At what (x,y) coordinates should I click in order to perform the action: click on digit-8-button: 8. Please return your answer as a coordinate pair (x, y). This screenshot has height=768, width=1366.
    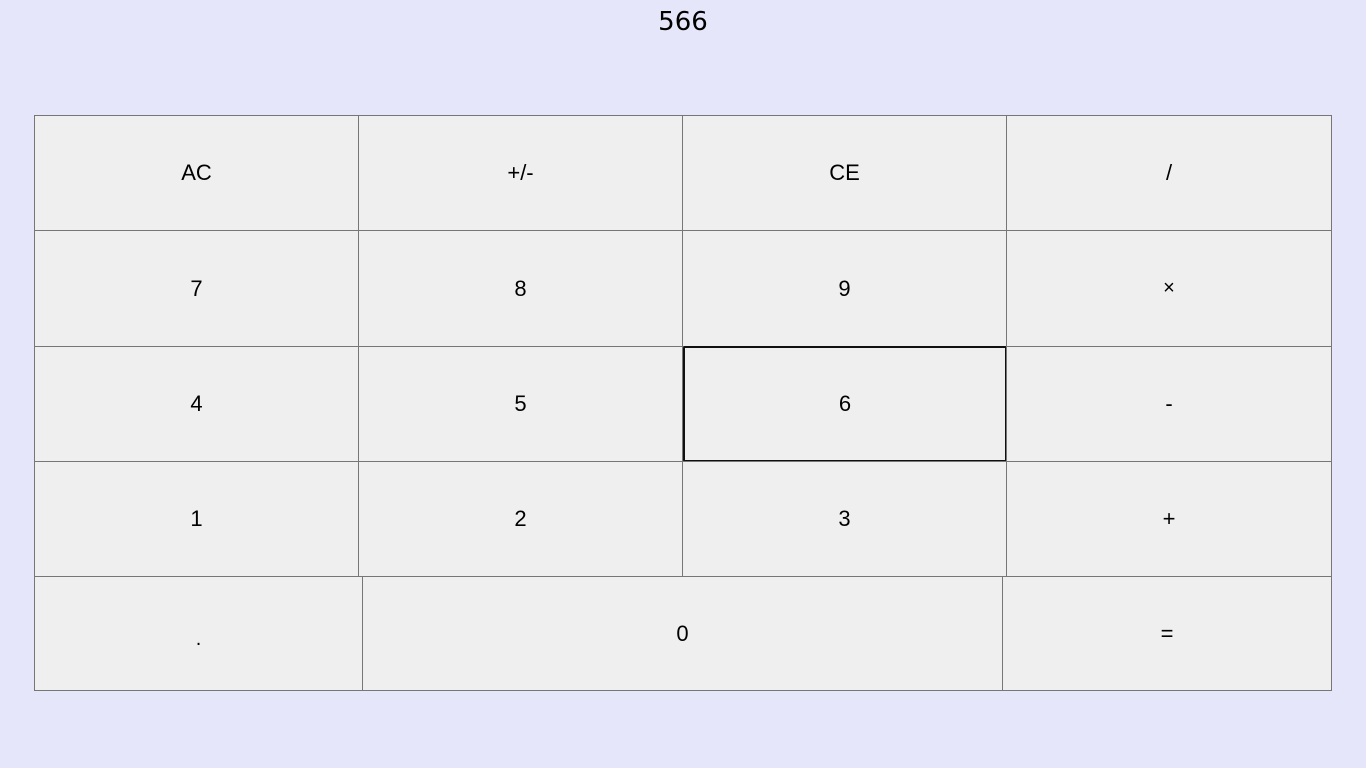
    Looking at the image, I should click on (520, 288).